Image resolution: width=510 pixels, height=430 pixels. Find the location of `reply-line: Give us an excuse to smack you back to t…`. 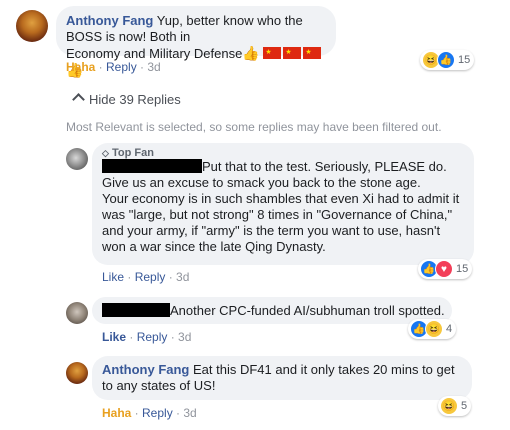

reply-line: Give us an excuse to smack you back to t… is located at coordinates (261, 182).